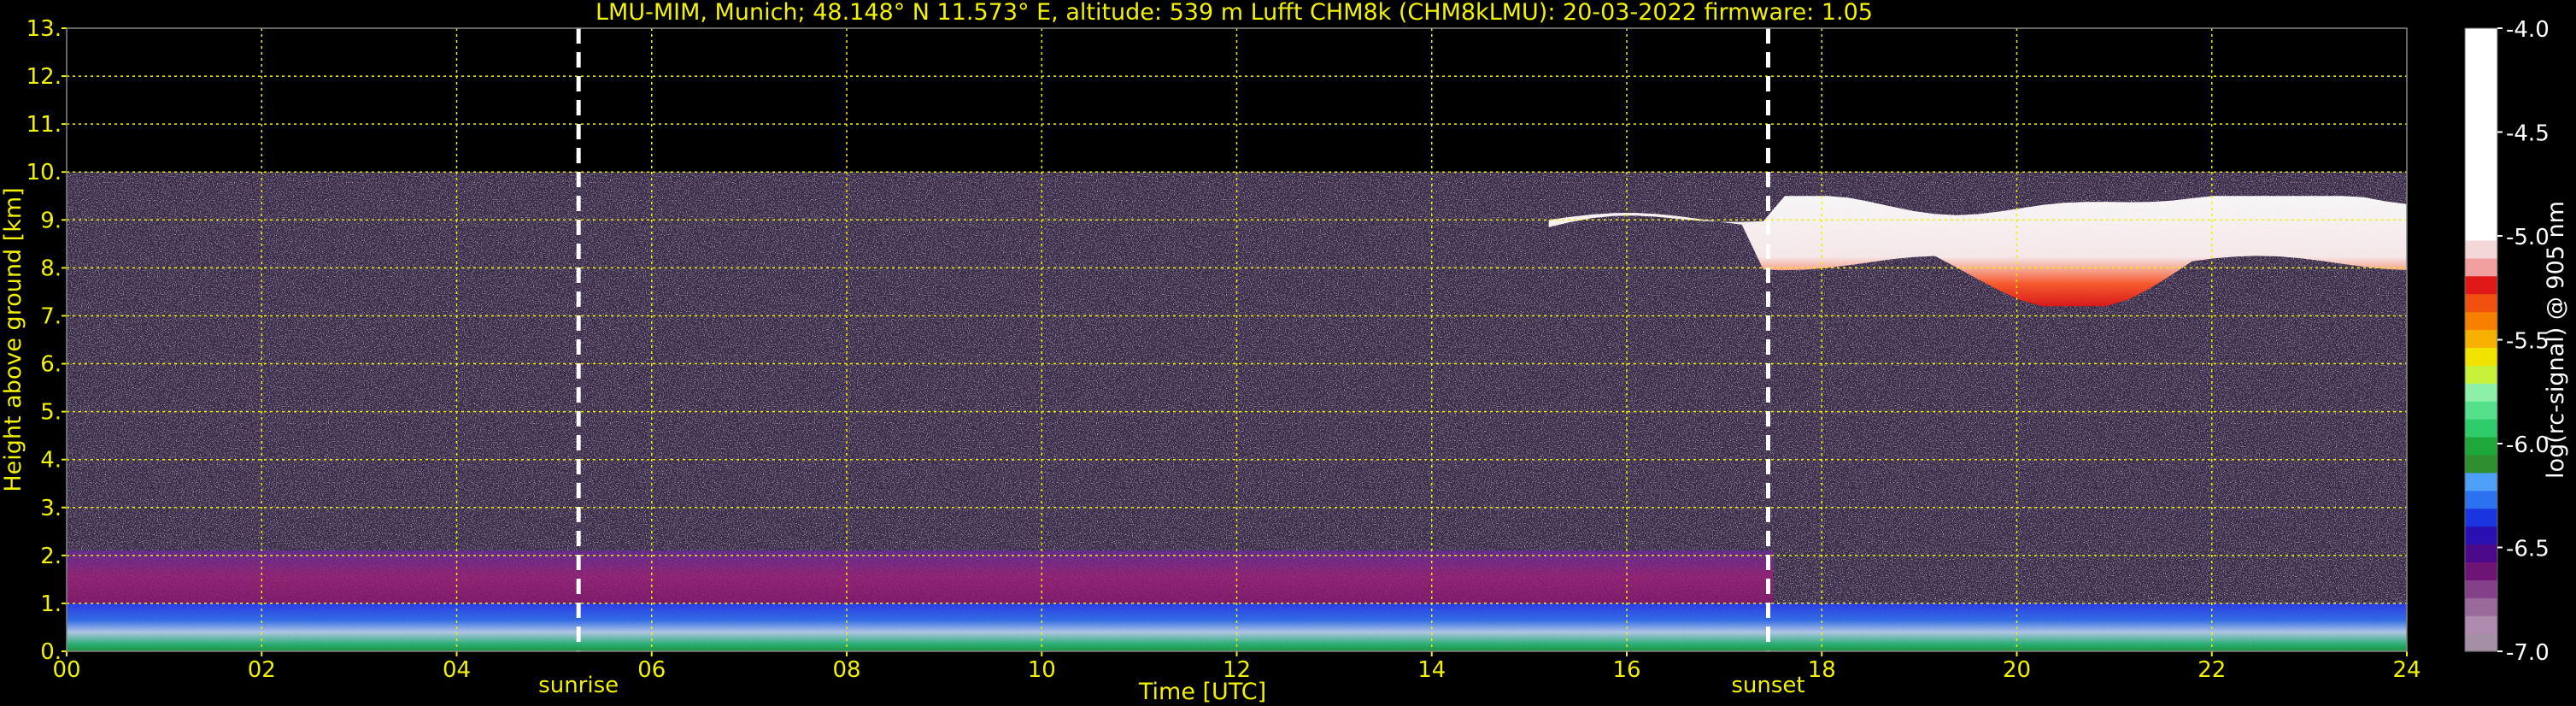  What do you see at coordinates (1042, 670) in the screenshot?
I see `x-tick-label: 10` at bounding box center [1042, 670].